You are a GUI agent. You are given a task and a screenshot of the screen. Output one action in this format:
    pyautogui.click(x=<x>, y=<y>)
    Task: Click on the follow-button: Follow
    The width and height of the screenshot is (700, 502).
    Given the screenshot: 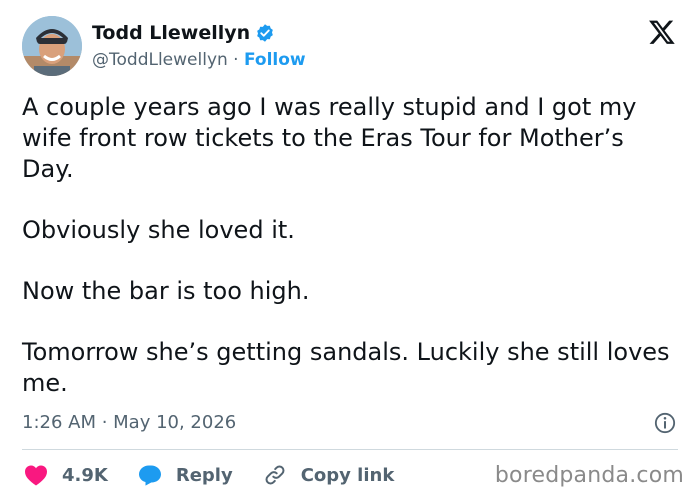 What is the action you would take?
    pyautogui.click(x=275, y=60)
    